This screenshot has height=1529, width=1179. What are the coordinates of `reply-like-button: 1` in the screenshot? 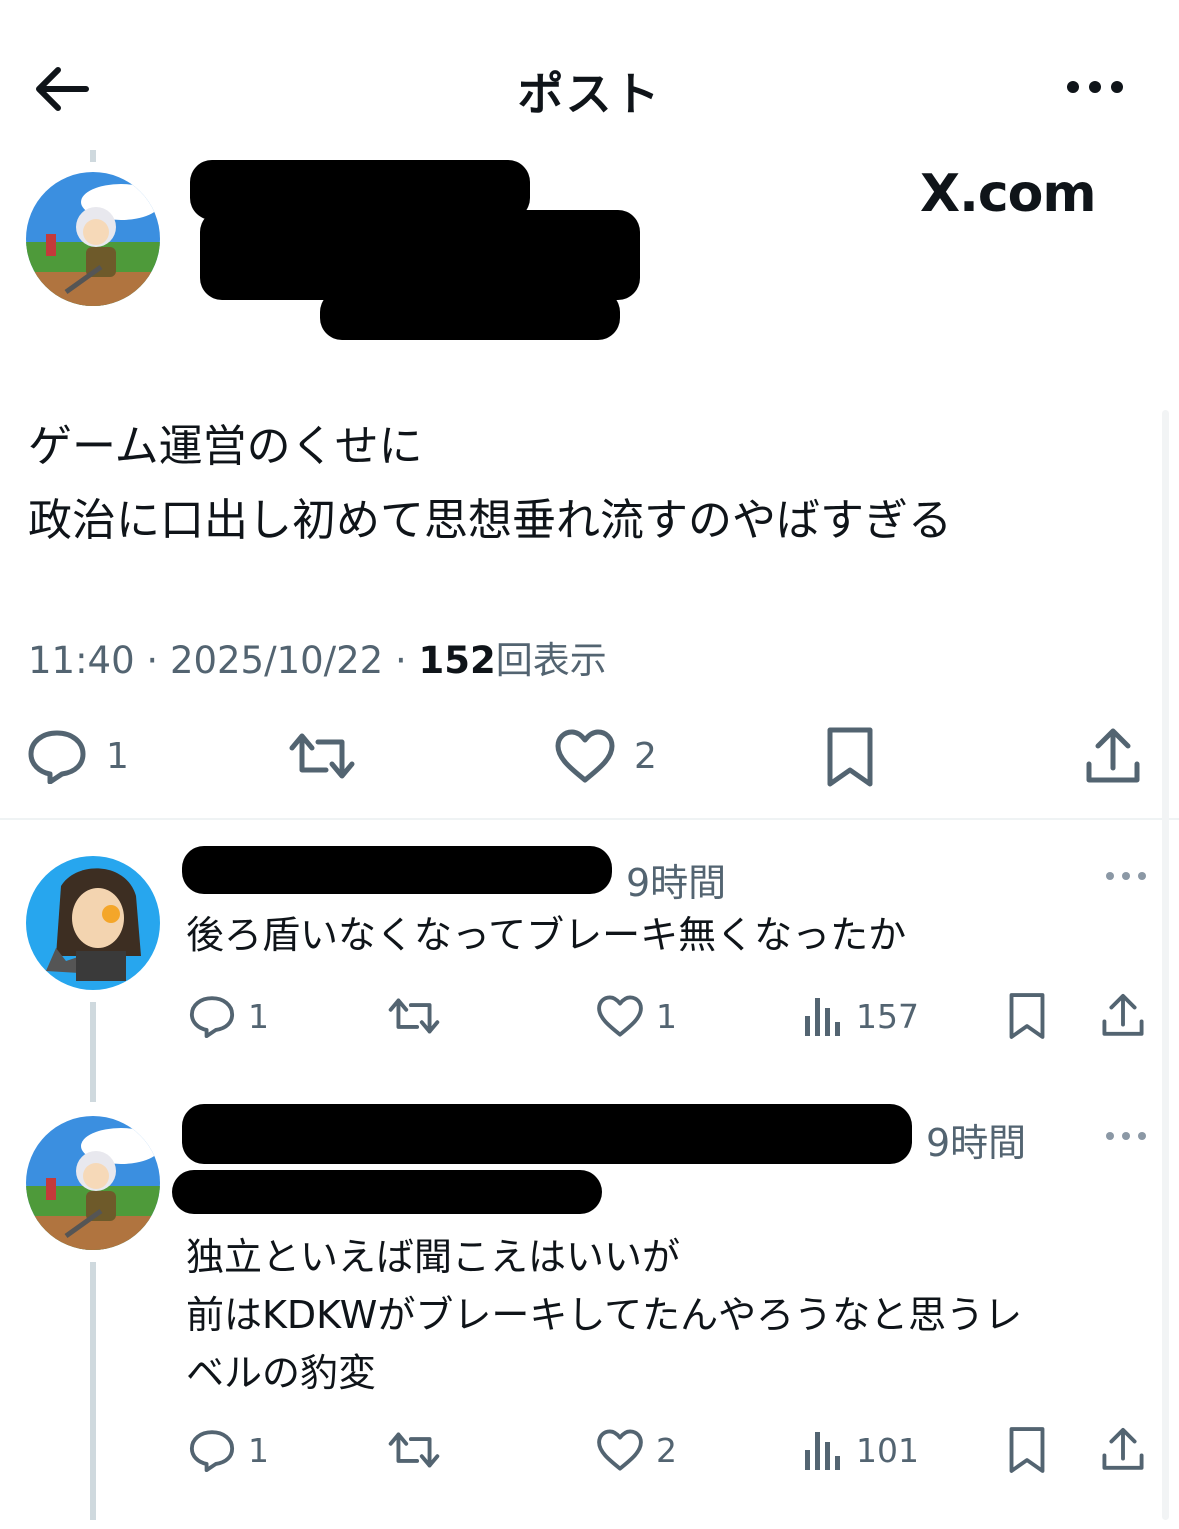 It's located at (636, 1016).